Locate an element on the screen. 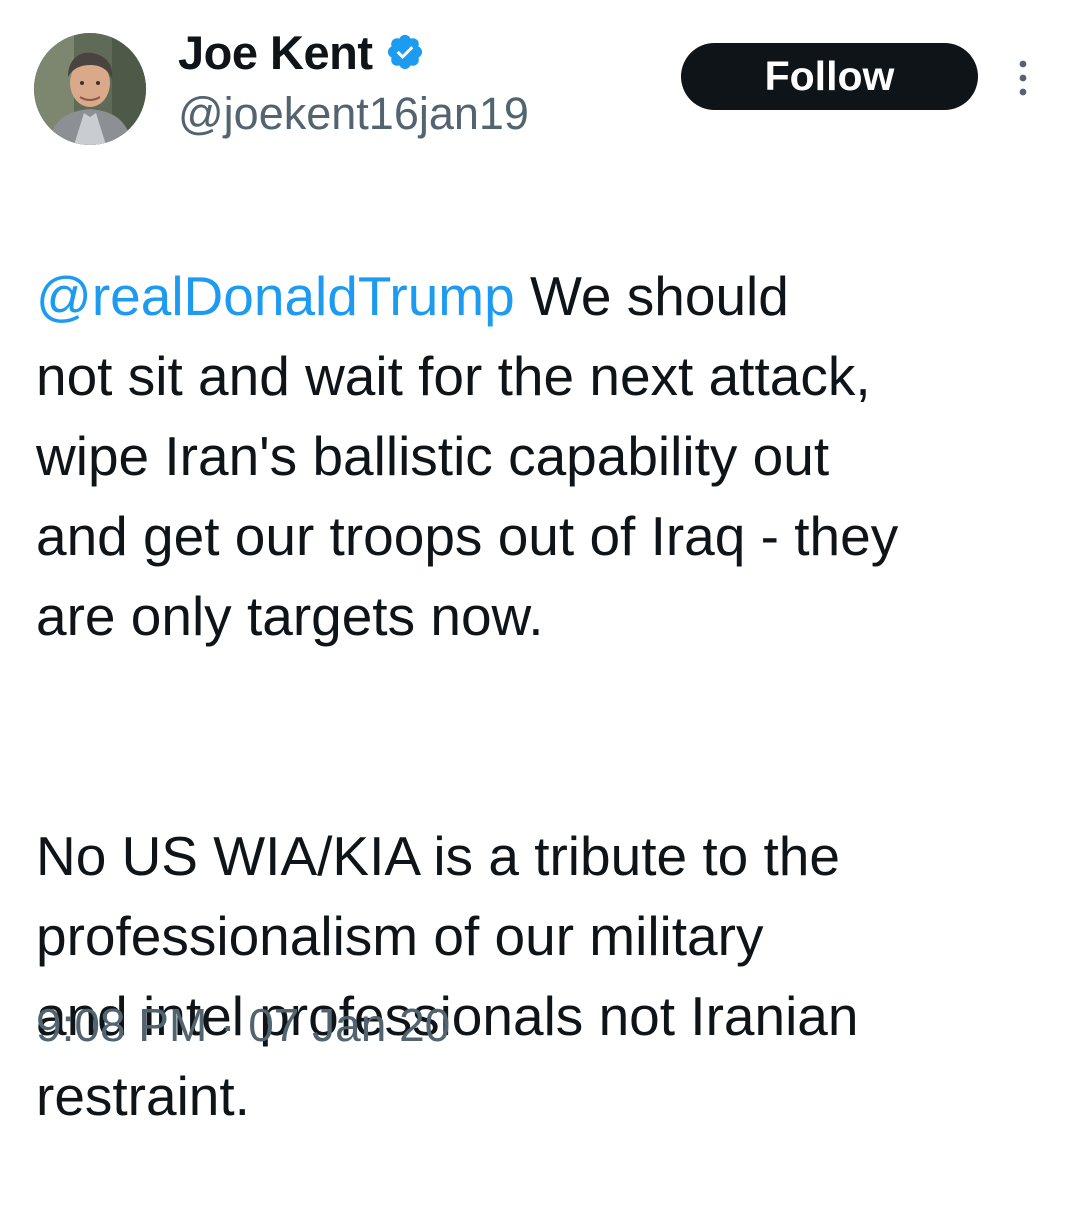 This screenshot has width=1080, height=1216. verified-badge-icon is located at coordinates (405, 52).